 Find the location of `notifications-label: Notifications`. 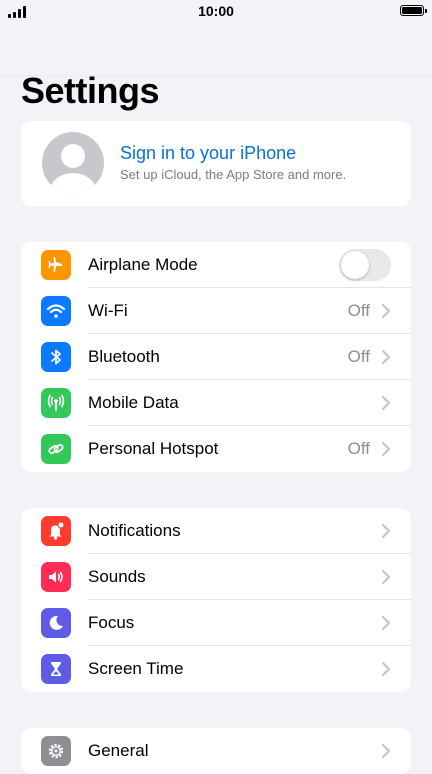

notifications-label: Notifications is located at coordinates (134, 530).